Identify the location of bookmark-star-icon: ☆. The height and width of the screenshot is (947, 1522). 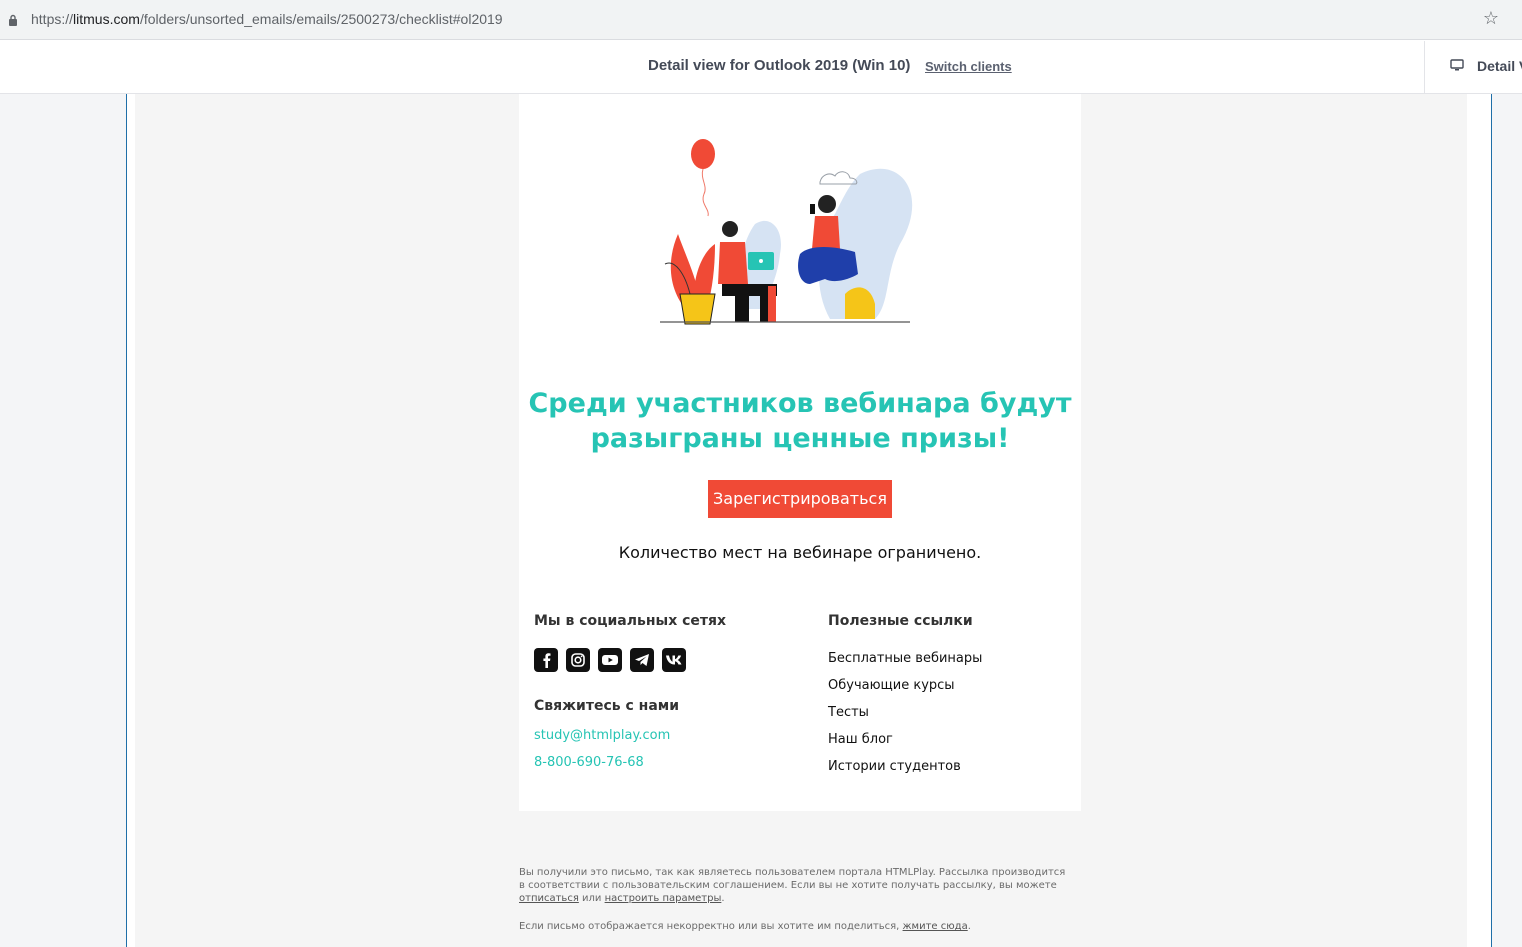
(1491, 19).